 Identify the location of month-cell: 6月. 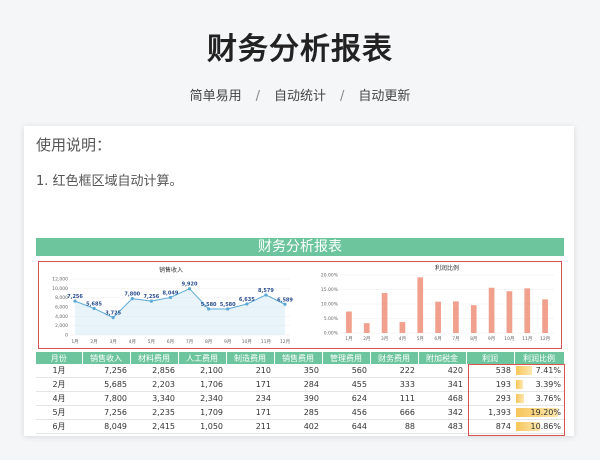
(59, 426).